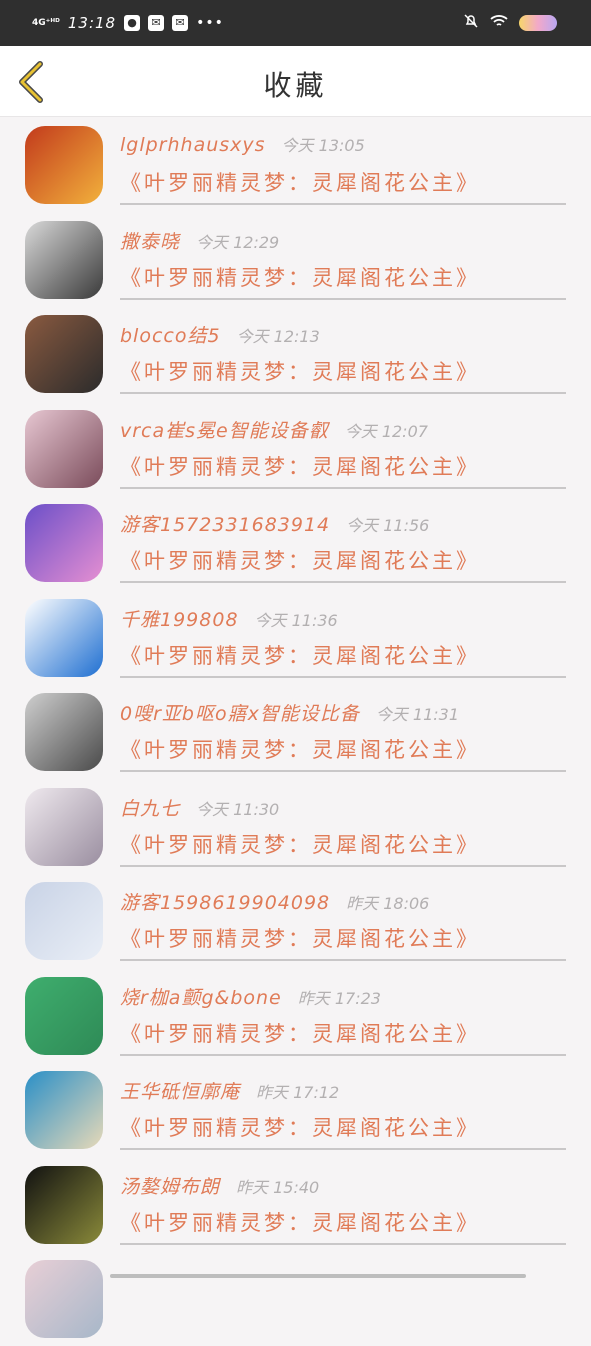 The image size is (591, 1346). What do you see at coordinates (295, 542) in the screenshot?
I see `list-item: 游客1572331683914 今天 11:56 《叶罗丽精灵梦：灵犀阁花公主》` at bounding box center [295, 542].